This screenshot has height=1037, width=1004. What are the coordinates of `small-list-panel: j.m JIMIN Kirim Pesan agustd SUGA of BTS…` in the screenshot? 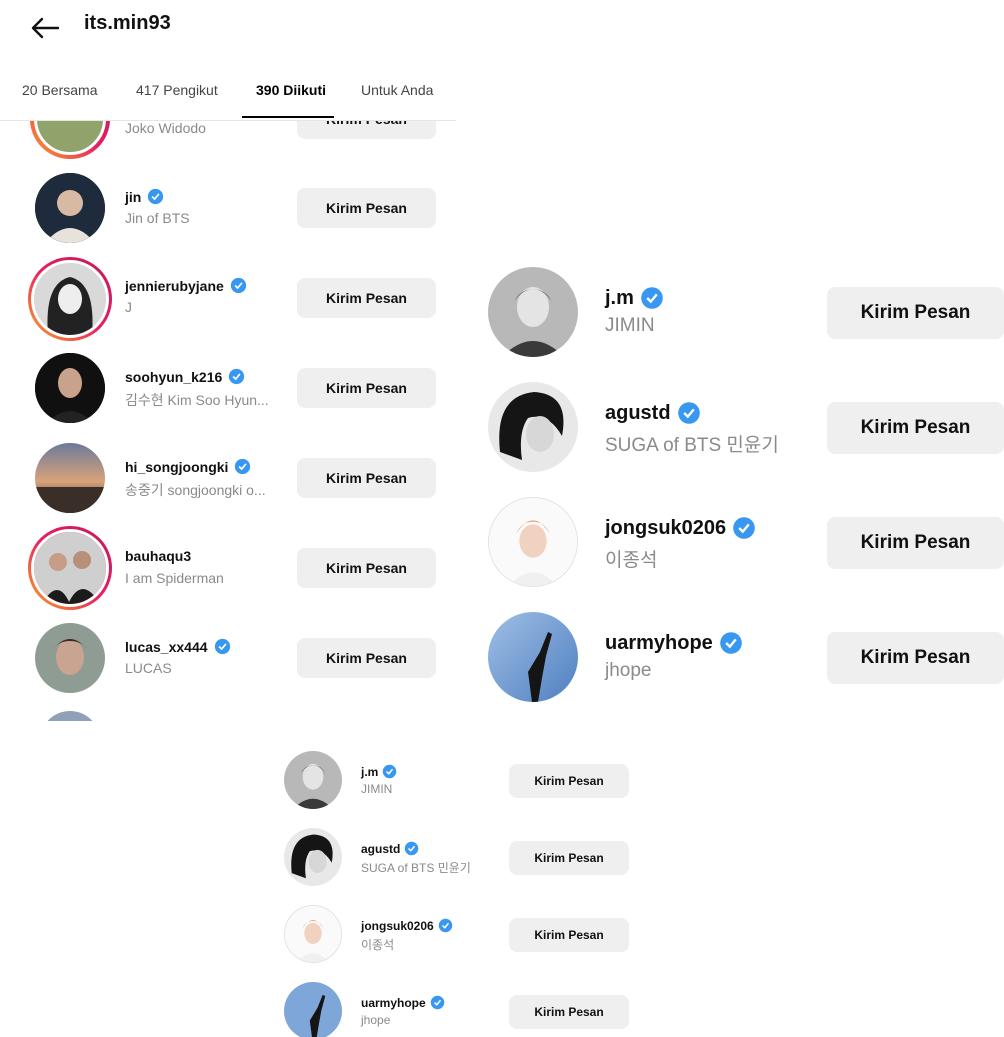 It's located at (460, 891).